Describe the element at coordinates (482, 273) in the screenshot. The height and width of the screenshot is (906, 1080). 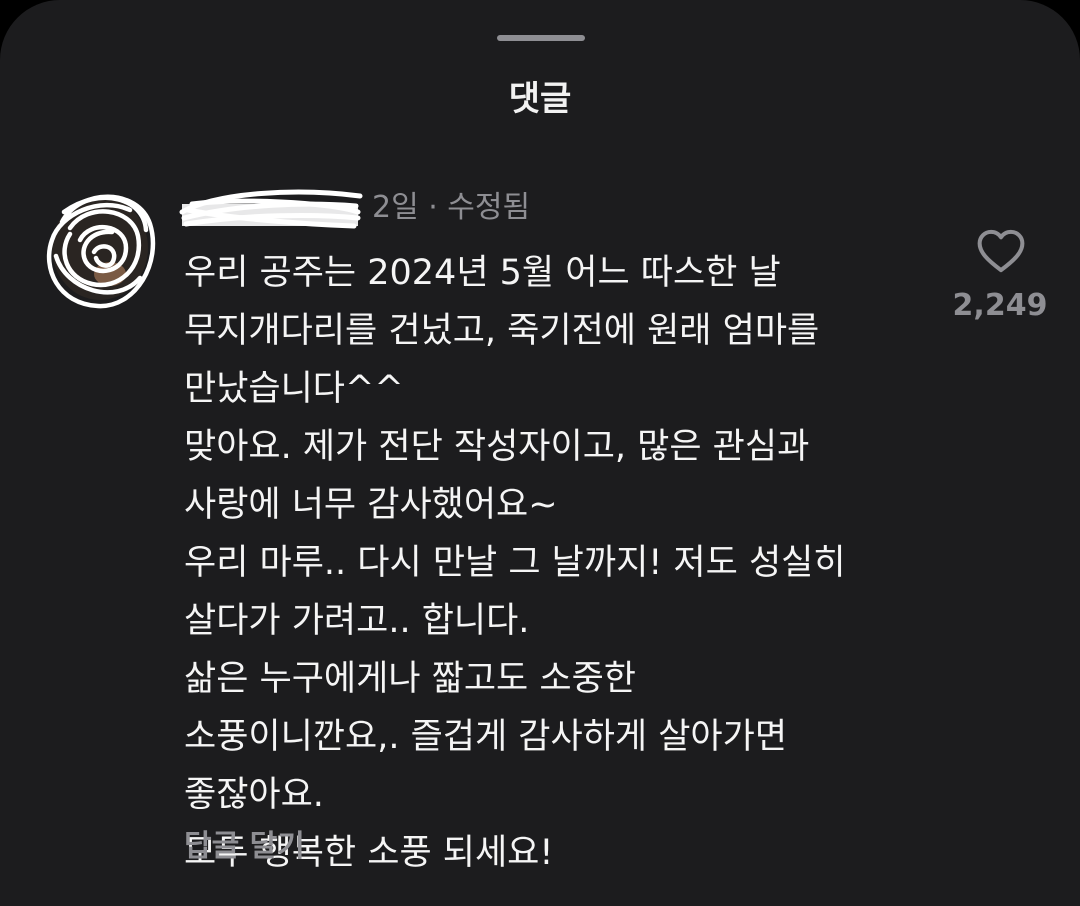
I see `comment-line: 우리 공주는 2024년 5월 어느 따스한 날` at that location.